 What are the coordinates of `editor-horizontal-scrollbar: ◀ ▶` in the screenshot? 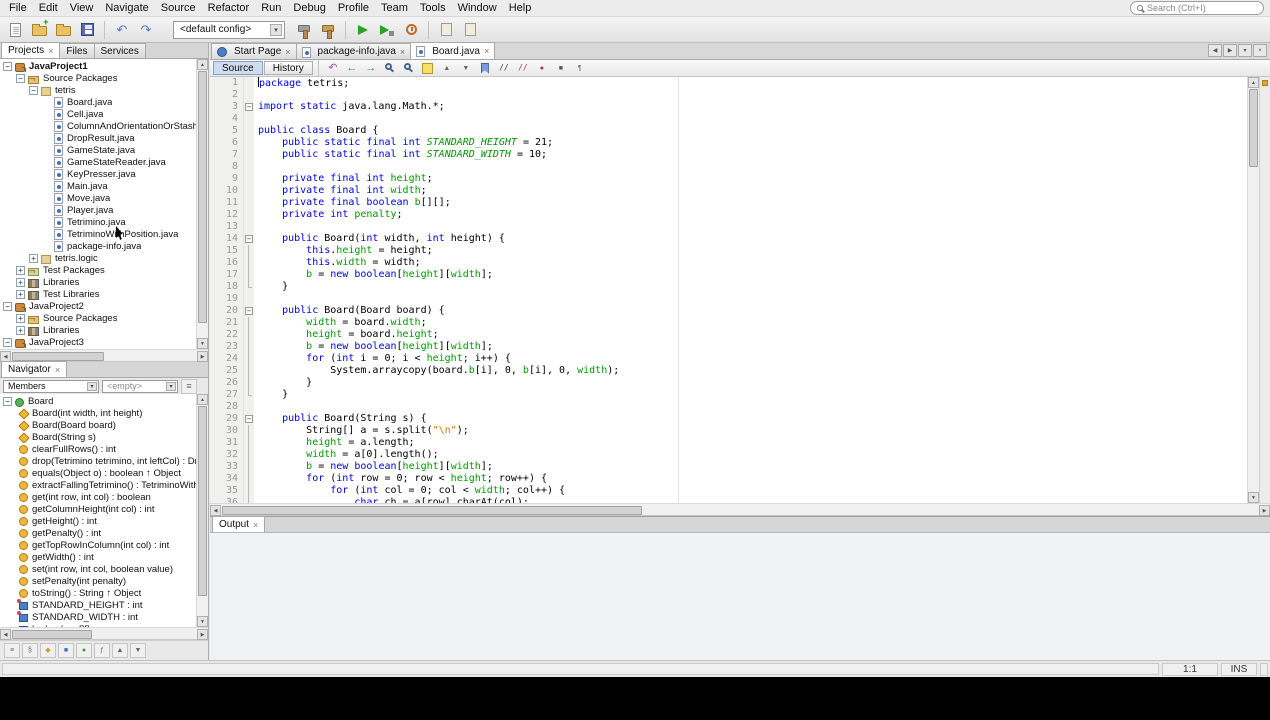 It's located at (740, 509).